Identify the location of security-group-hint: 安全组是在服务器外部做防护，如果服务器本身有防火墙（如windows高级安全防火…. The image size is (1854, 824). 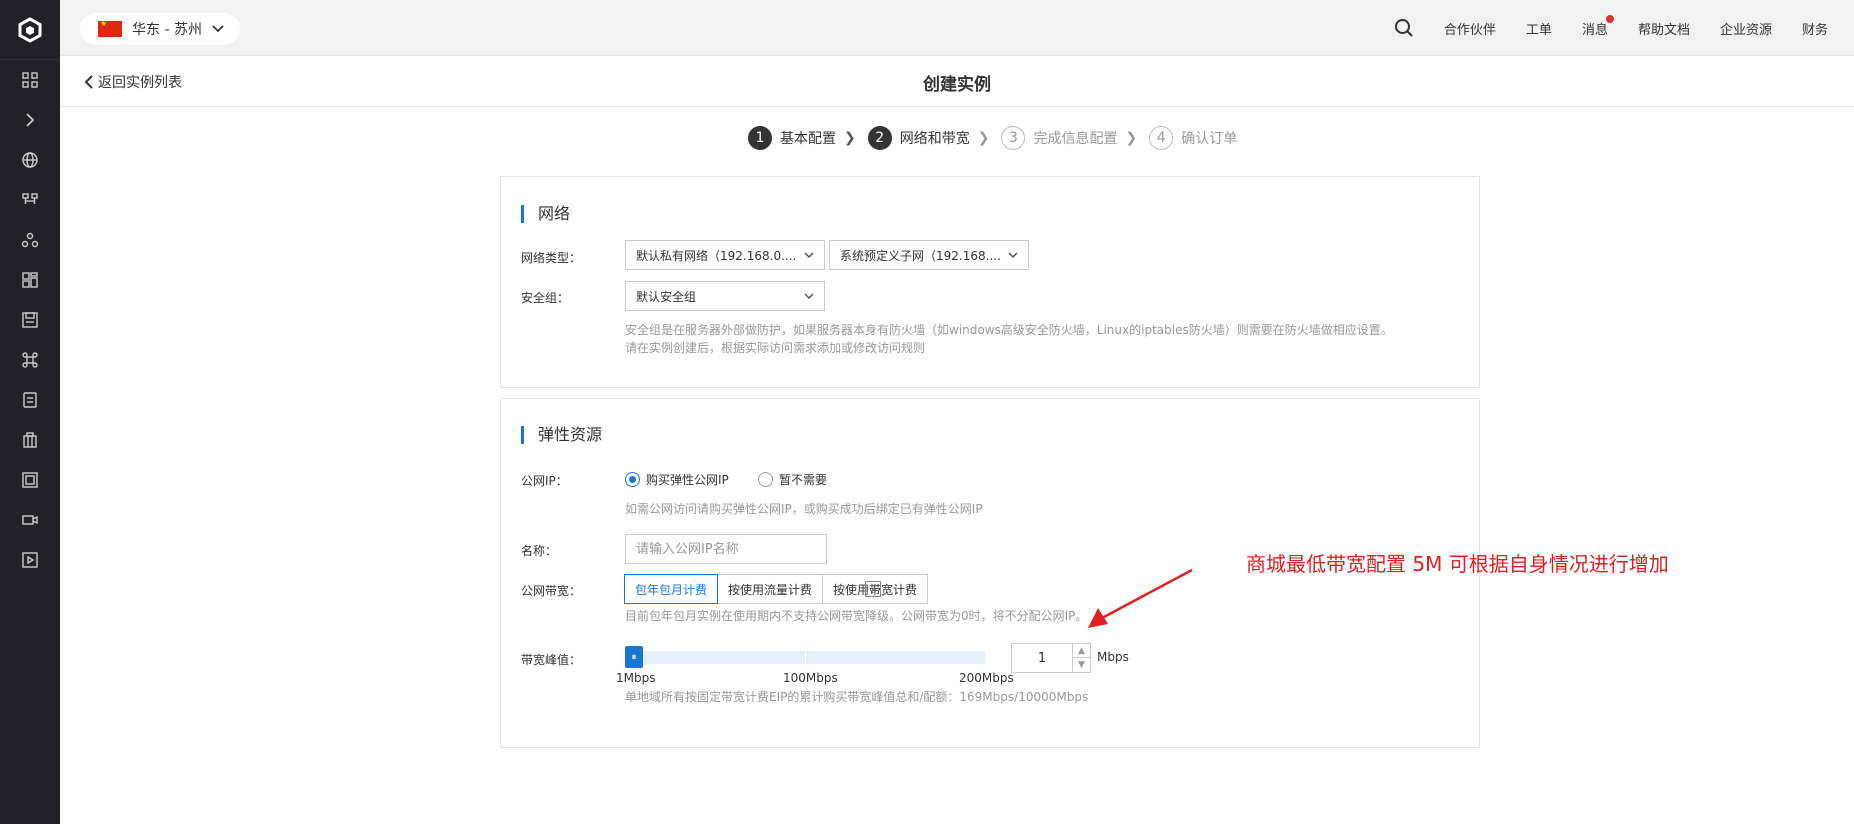
(1045, 339).